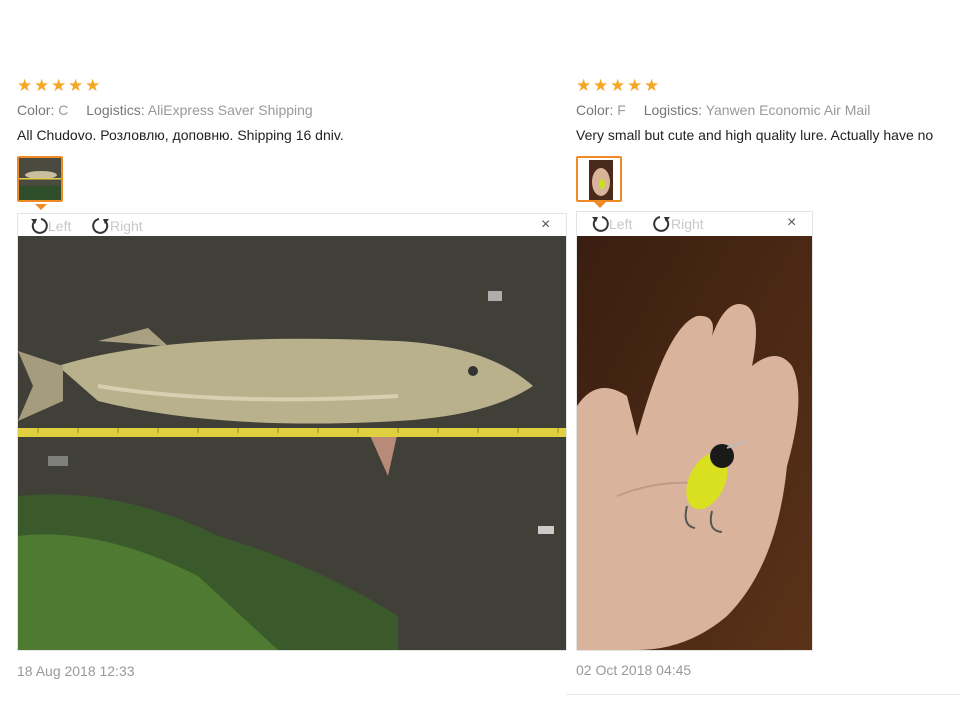 The height and width of the screenshot is (724, 960). I want to click on logistics-value: Yanwen Economic Air Mail, so click(788, 110).